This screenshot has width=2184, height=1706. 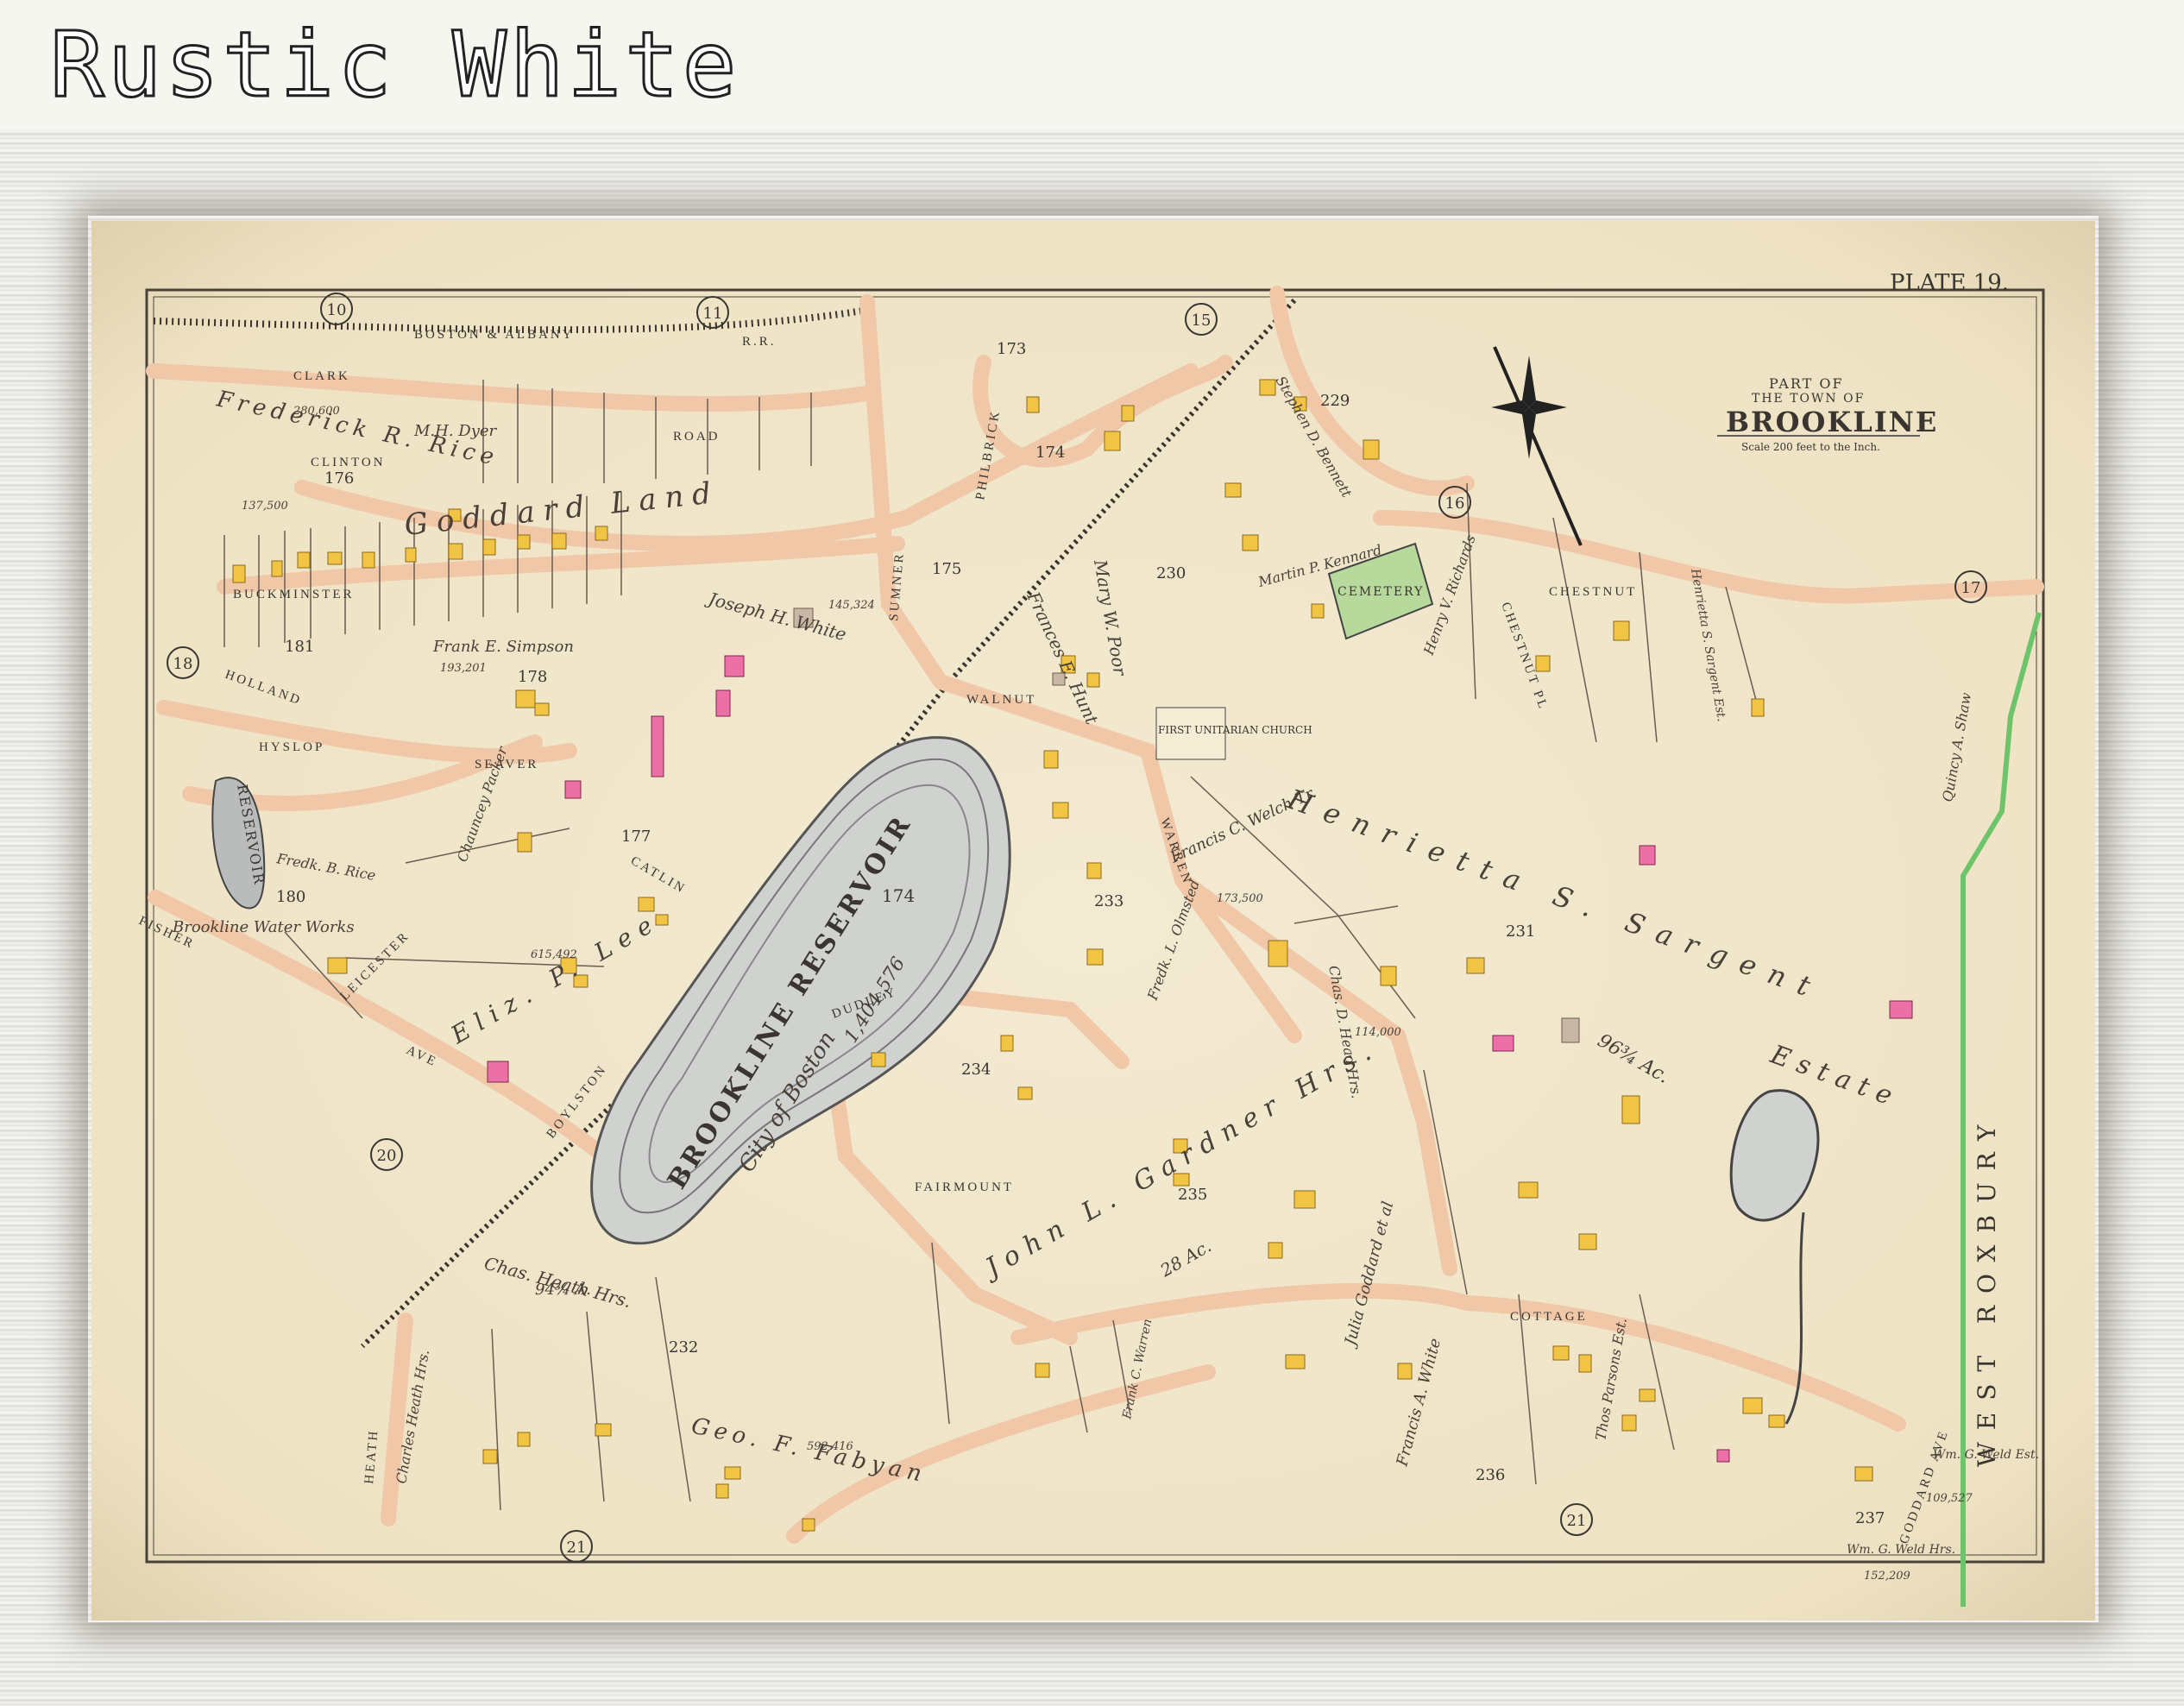 What do you see at coordinates (265, 506) in the screenshot?
I see `svg-text: 137,500` at bounding box center [265, 506].